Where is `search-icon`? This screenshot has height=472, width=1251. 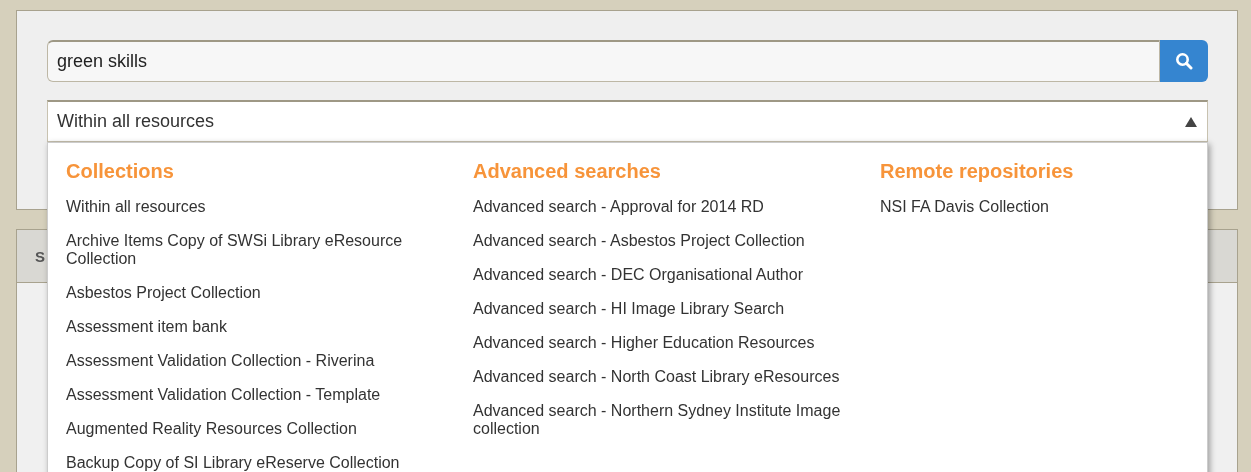 search-icon is located at coordinates (1184, 61).